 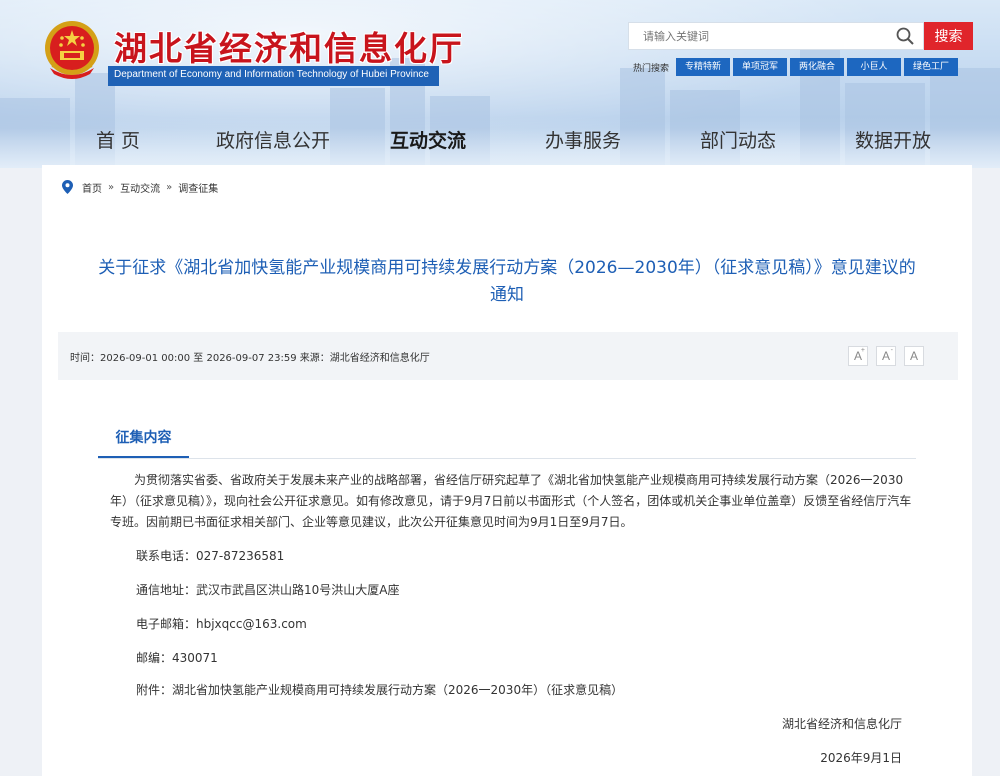 What do you see at coordinates (703, 67) in the screenshot?
I see `hot-tag: 专精特新` at bounding box center [703, 67].